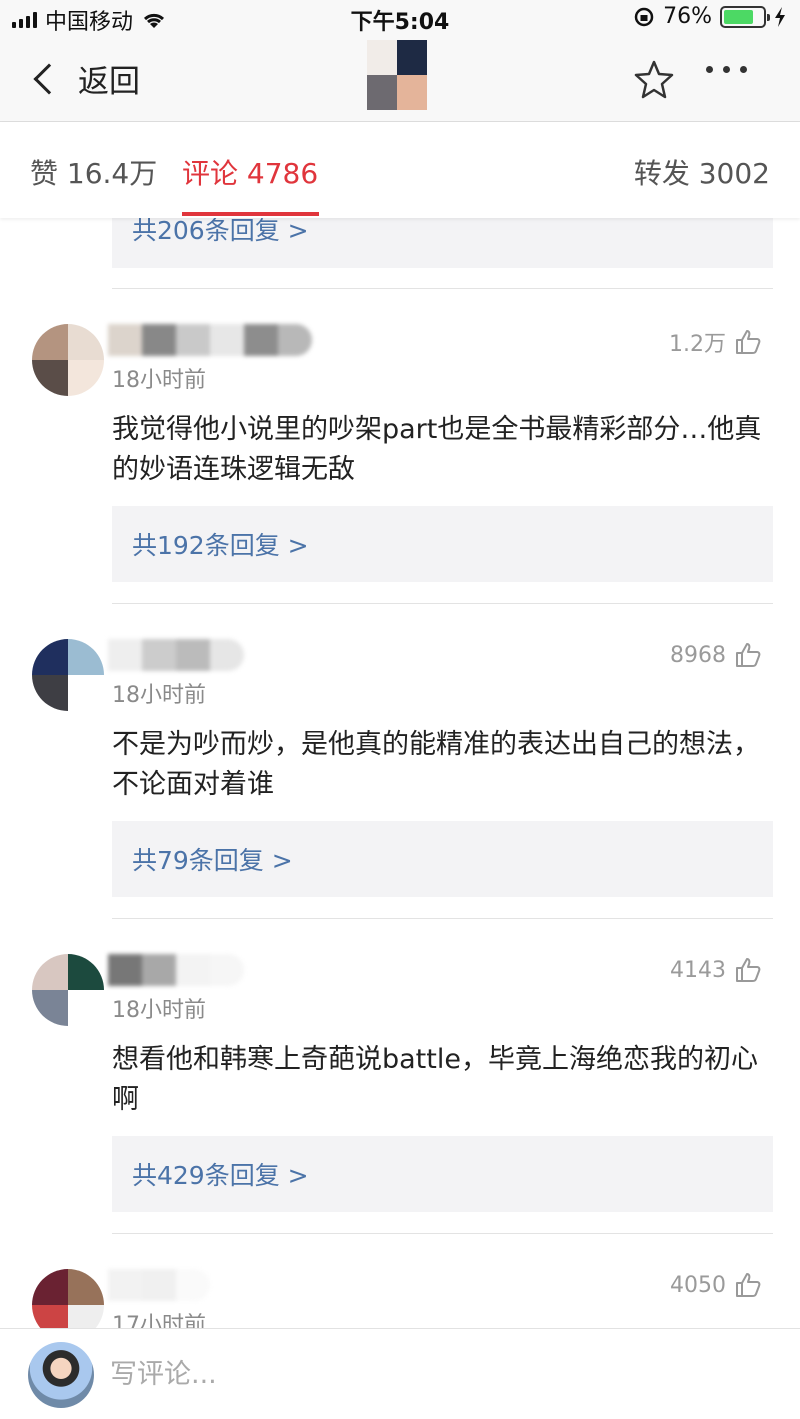 Image resolution: width=800 pixels, height=1419 pixels. Describe the element at coordinates (93, 172) in the screenshot. I see `tab-likes: 赞 16.4万` at that location.